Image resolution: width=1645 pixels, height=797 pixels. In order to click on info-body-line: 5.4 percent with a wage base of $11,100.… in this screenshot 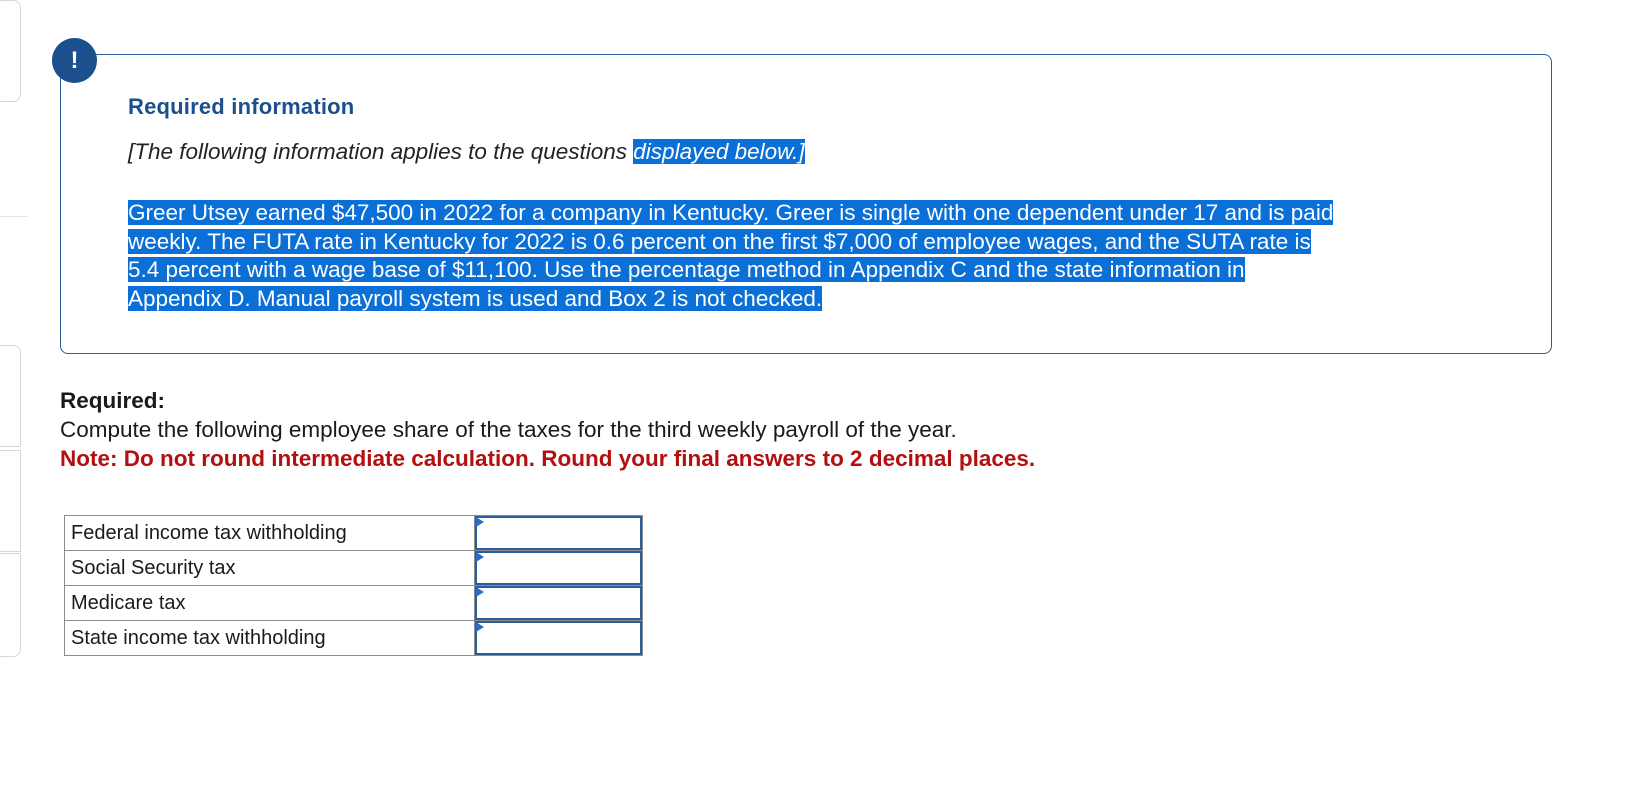, I will do `click(686, 270)`.